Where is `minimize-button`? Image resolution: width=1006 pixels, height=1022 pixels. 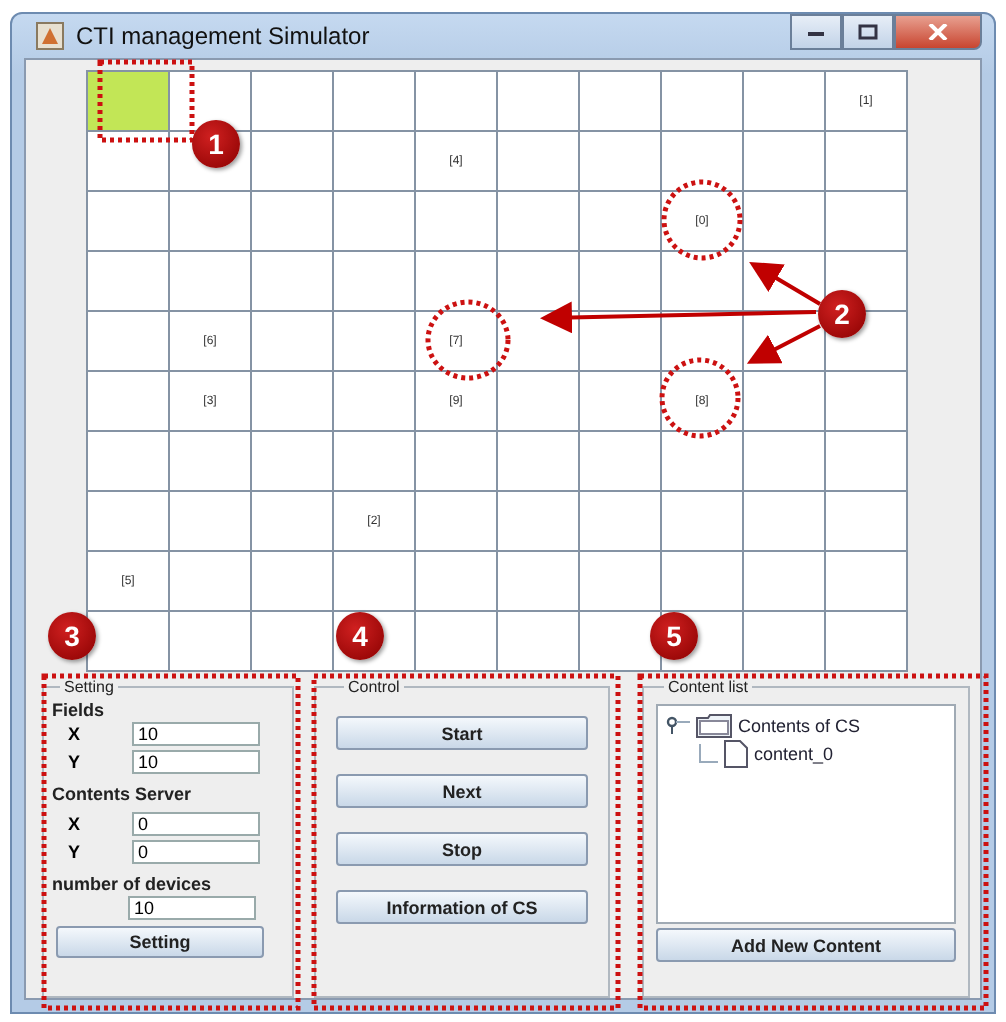 minimize-button is located at coordinates (816, 32).